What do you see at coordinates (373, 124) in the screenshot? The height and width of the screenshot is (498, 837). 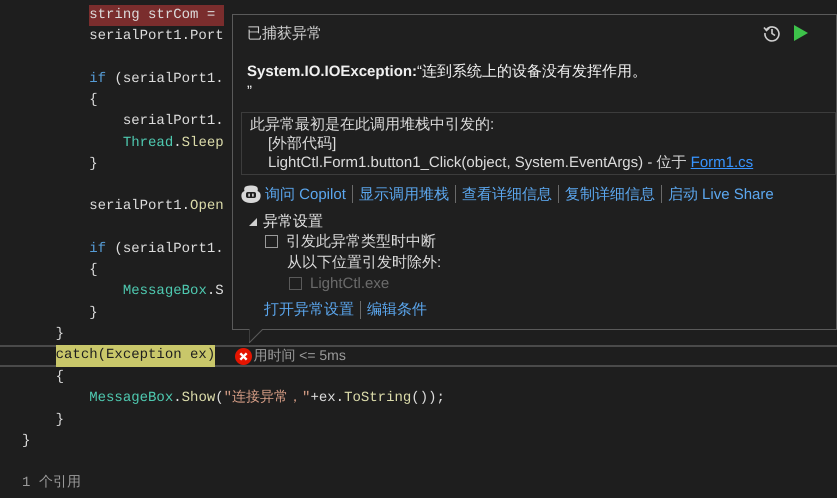 I see `call-stack-heading: 此异常最初是在此调用堆栈中引发的:` at bounding box center [373, 124].